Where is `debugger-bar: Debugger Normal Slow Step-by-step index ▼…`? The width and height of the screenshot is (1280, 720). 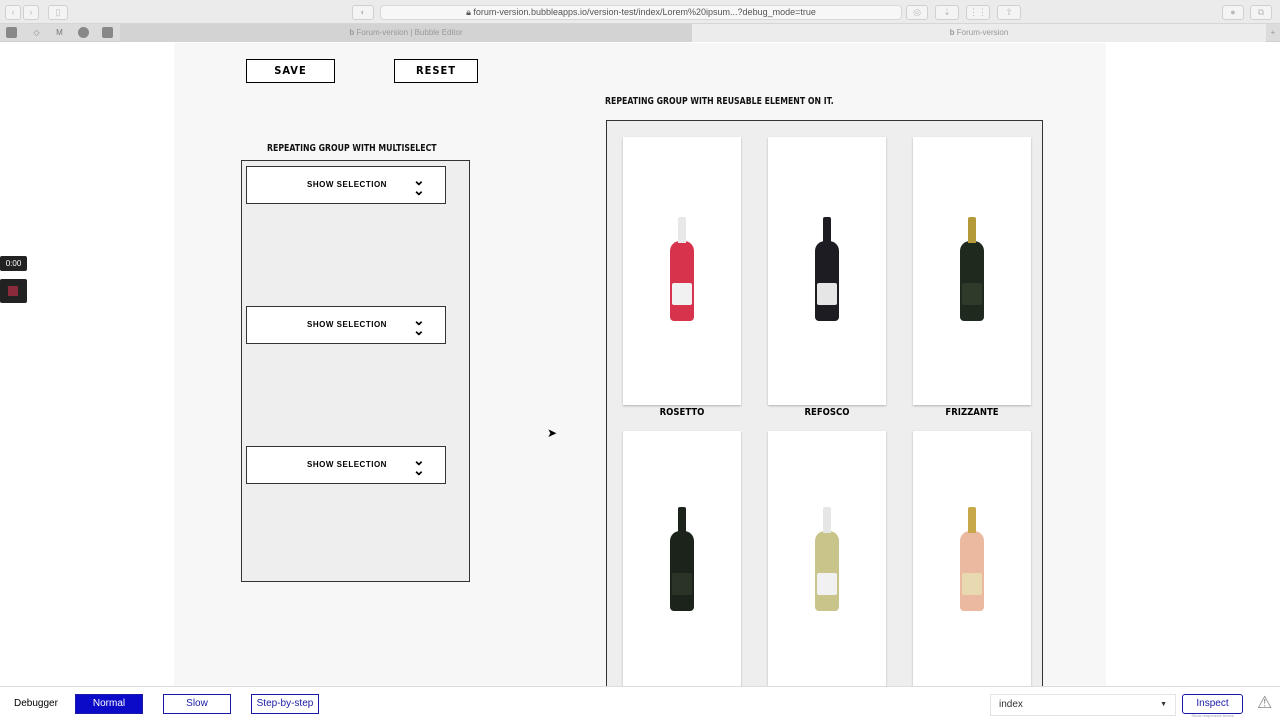 debugger-bar: Debugger Normal Slow Step-by-step index ▼… is located at coordinates (640, 703).